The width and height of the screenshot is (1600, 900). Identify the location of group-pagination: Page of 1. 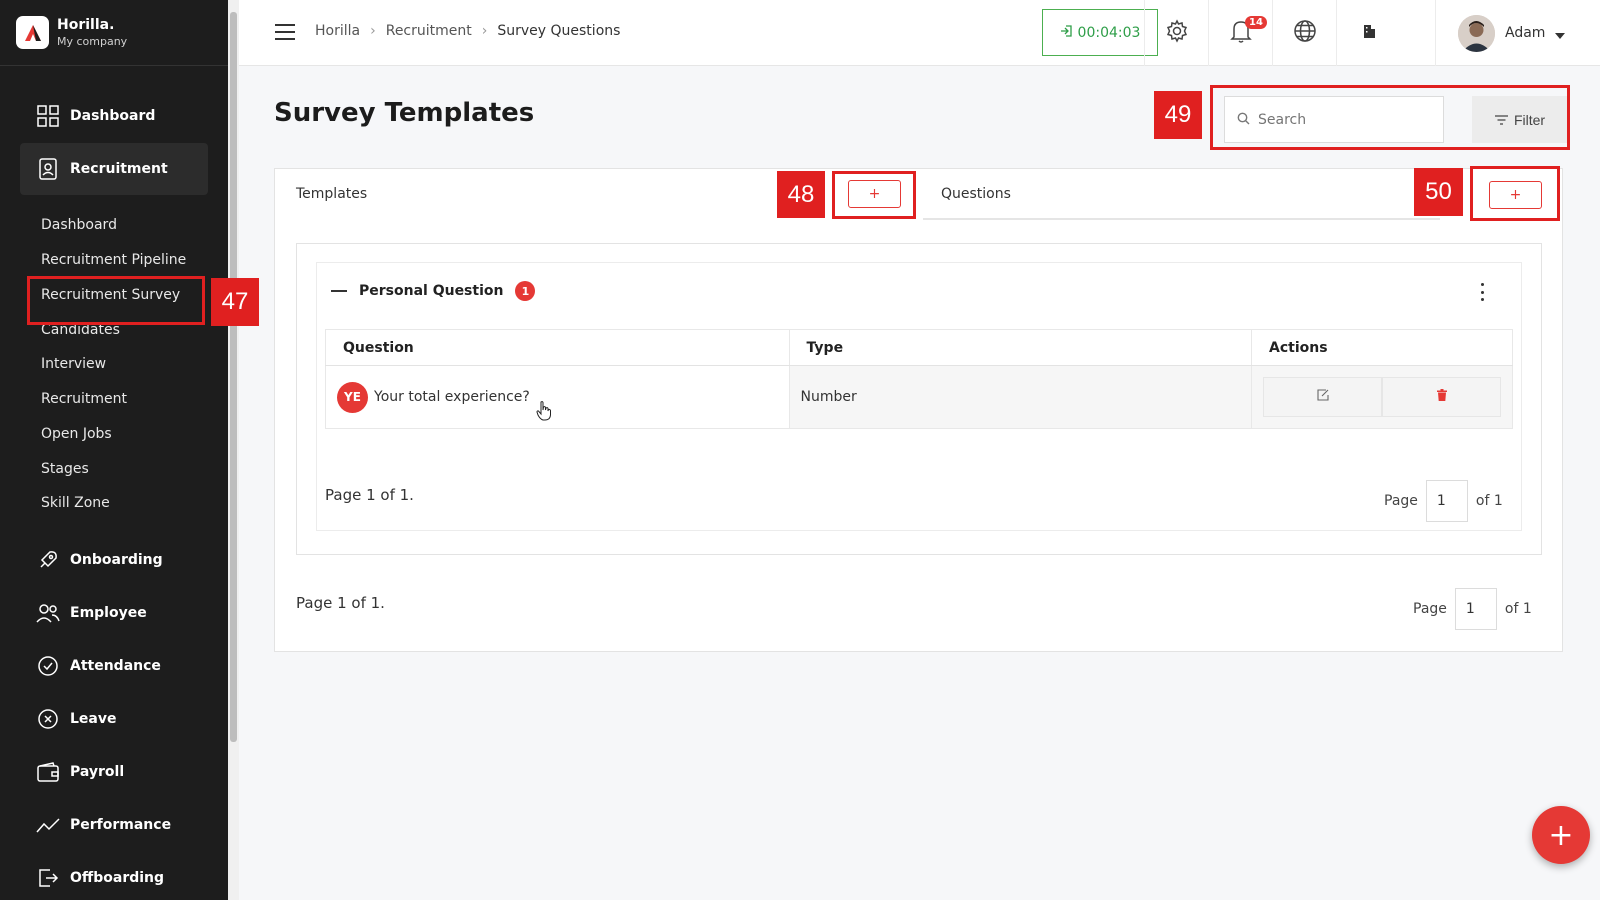
(1443, 501).